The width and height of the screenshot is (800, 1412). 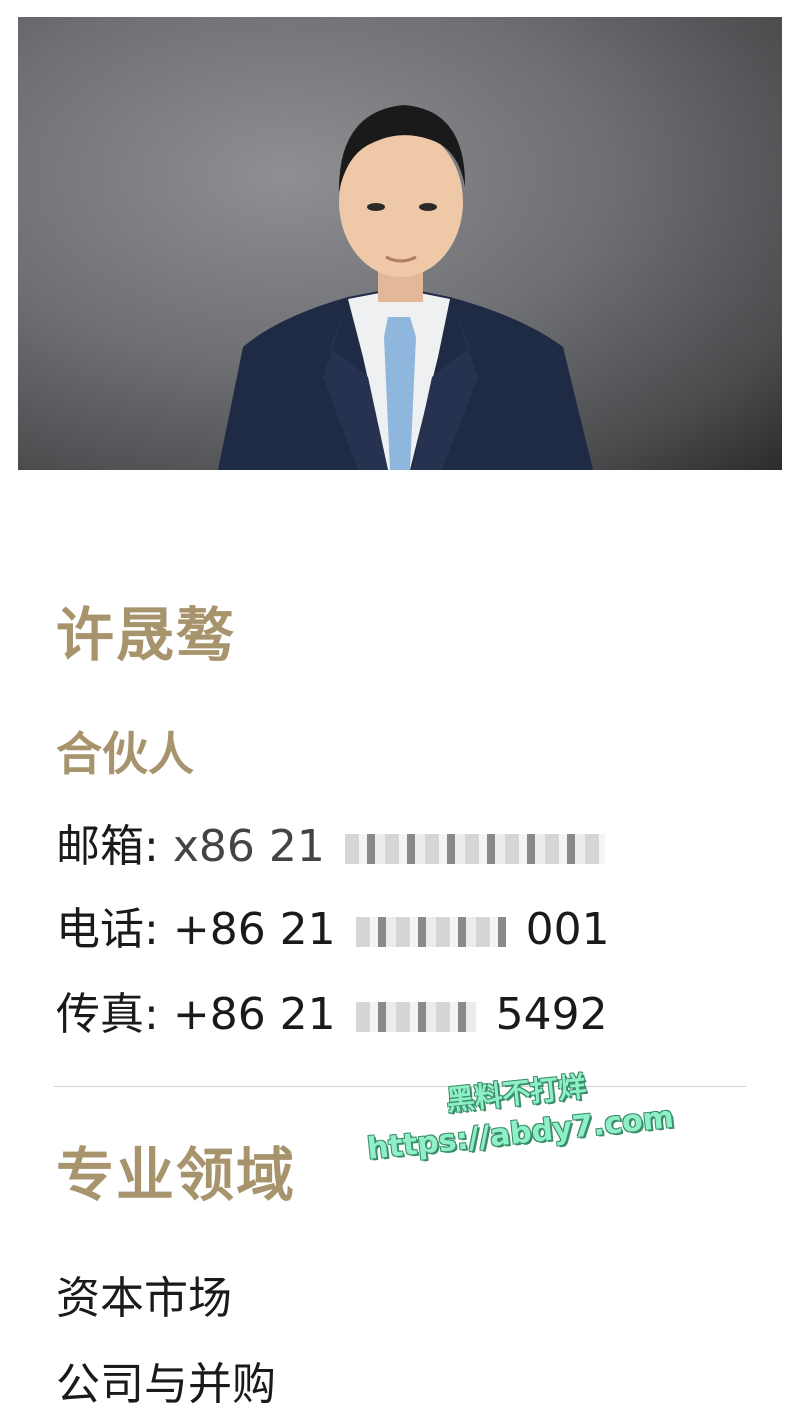 I want to click on email-label: 邮箱:, so click(x=107, y=846).